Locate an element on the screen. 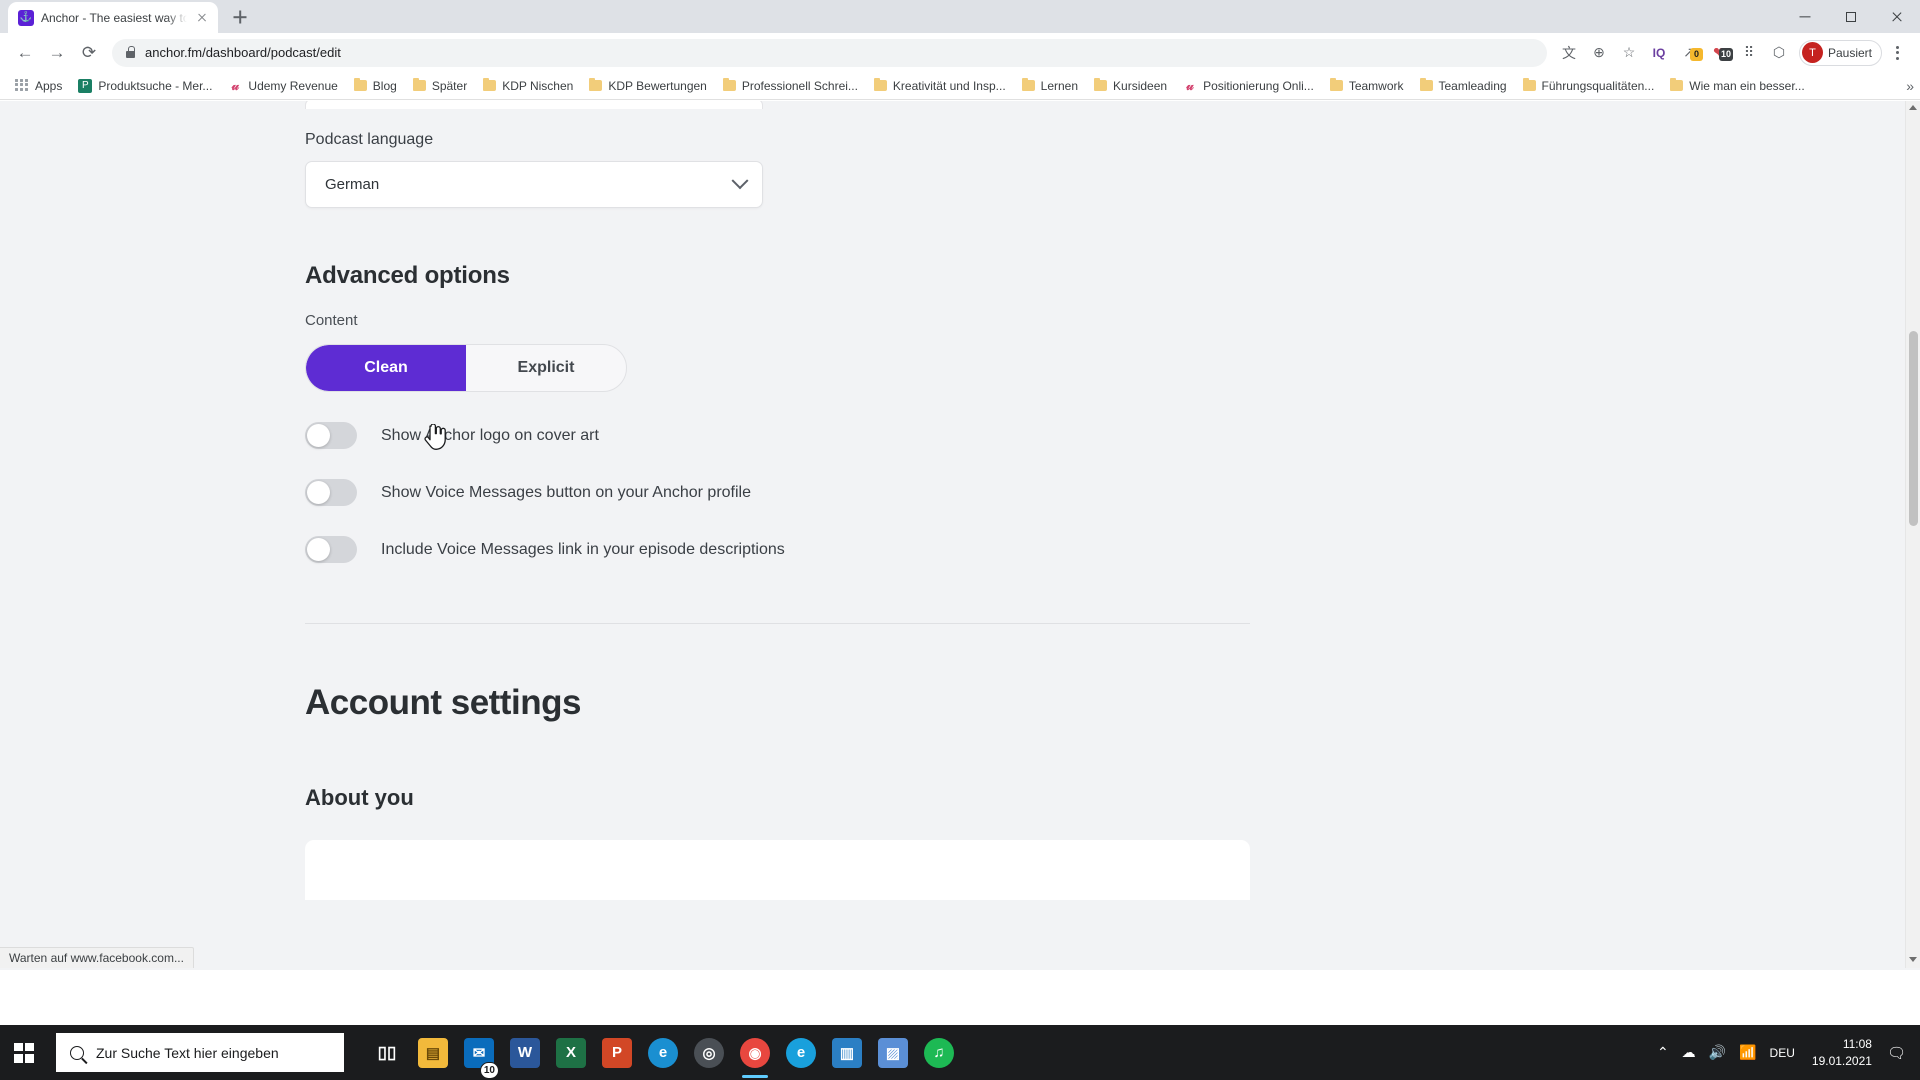  edge-icon: e is located at coordinates (663, 1052).